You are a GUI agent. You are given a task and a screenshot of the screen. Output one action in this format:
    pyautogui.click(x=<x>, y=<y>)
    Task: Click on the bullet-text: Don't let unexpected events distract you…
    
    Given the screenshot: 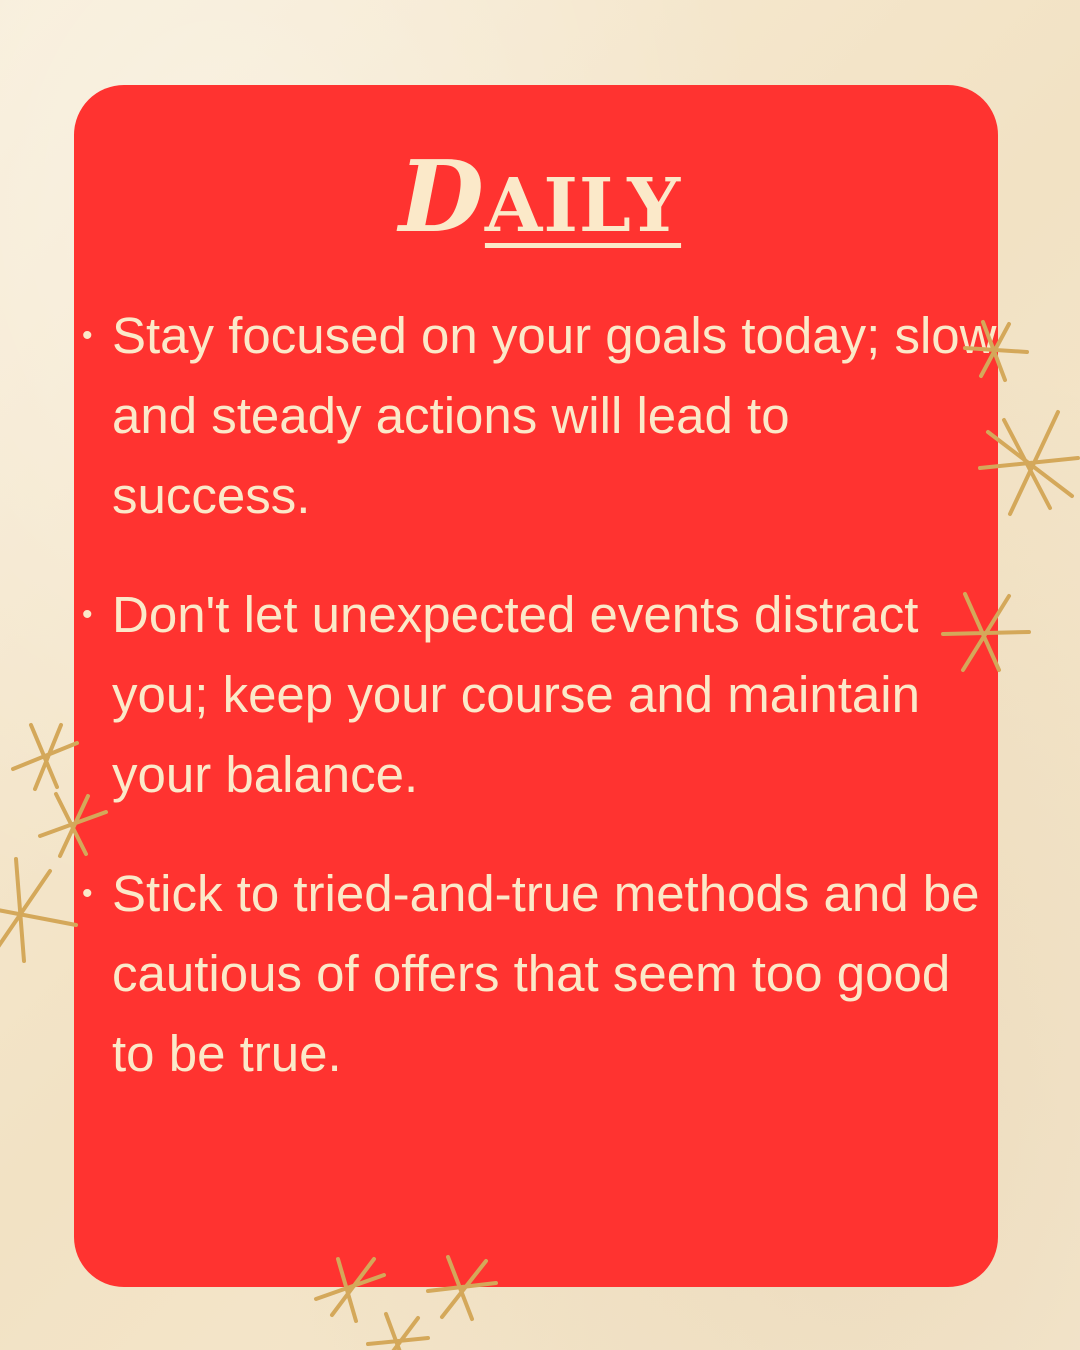 What is the action you would take?
    pyautogui.click(x=516, y=694)
    